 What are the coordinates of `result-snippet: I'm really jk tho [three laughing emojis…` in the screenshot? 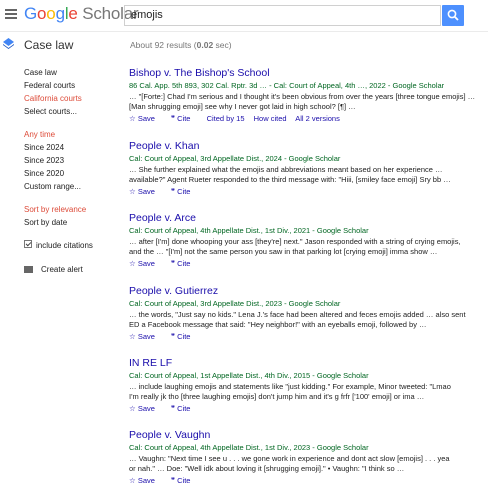 It's located at (277, 396).